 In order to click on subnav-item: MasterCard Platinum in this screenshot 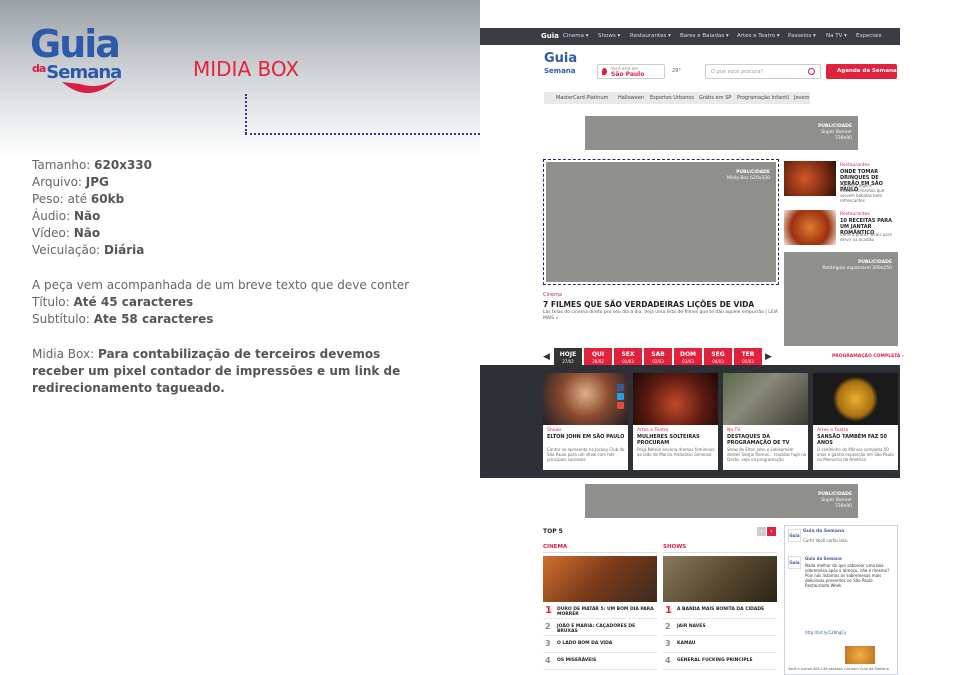, I will do `click(582, 98)`.